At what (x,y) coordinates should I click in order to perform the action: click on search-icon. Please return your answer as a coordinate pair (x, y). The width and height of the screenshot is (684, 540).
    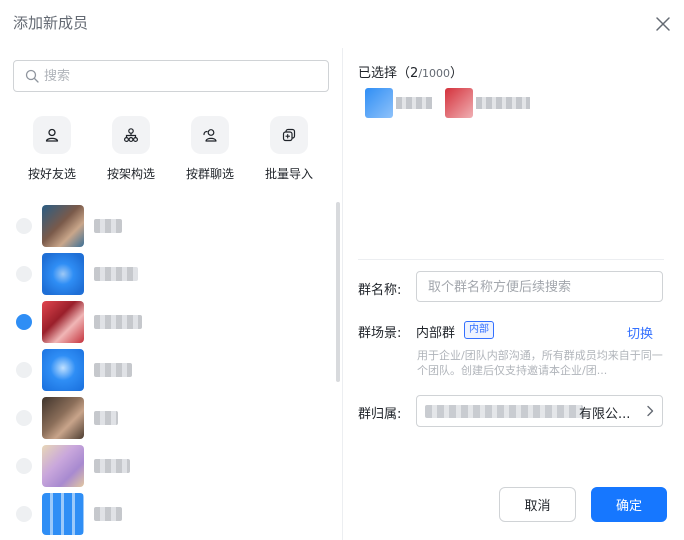
    Looking at the image, I should click on (32, 76).